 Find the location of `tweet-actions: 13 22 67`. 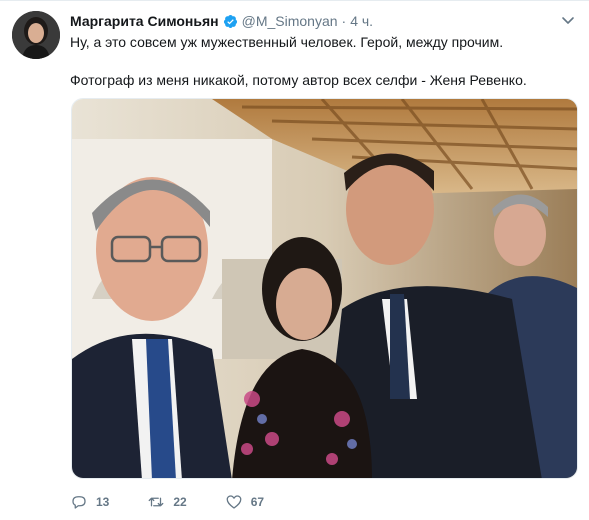

tweet-actions: 13 22 67 is located at coordinates (186, 502).